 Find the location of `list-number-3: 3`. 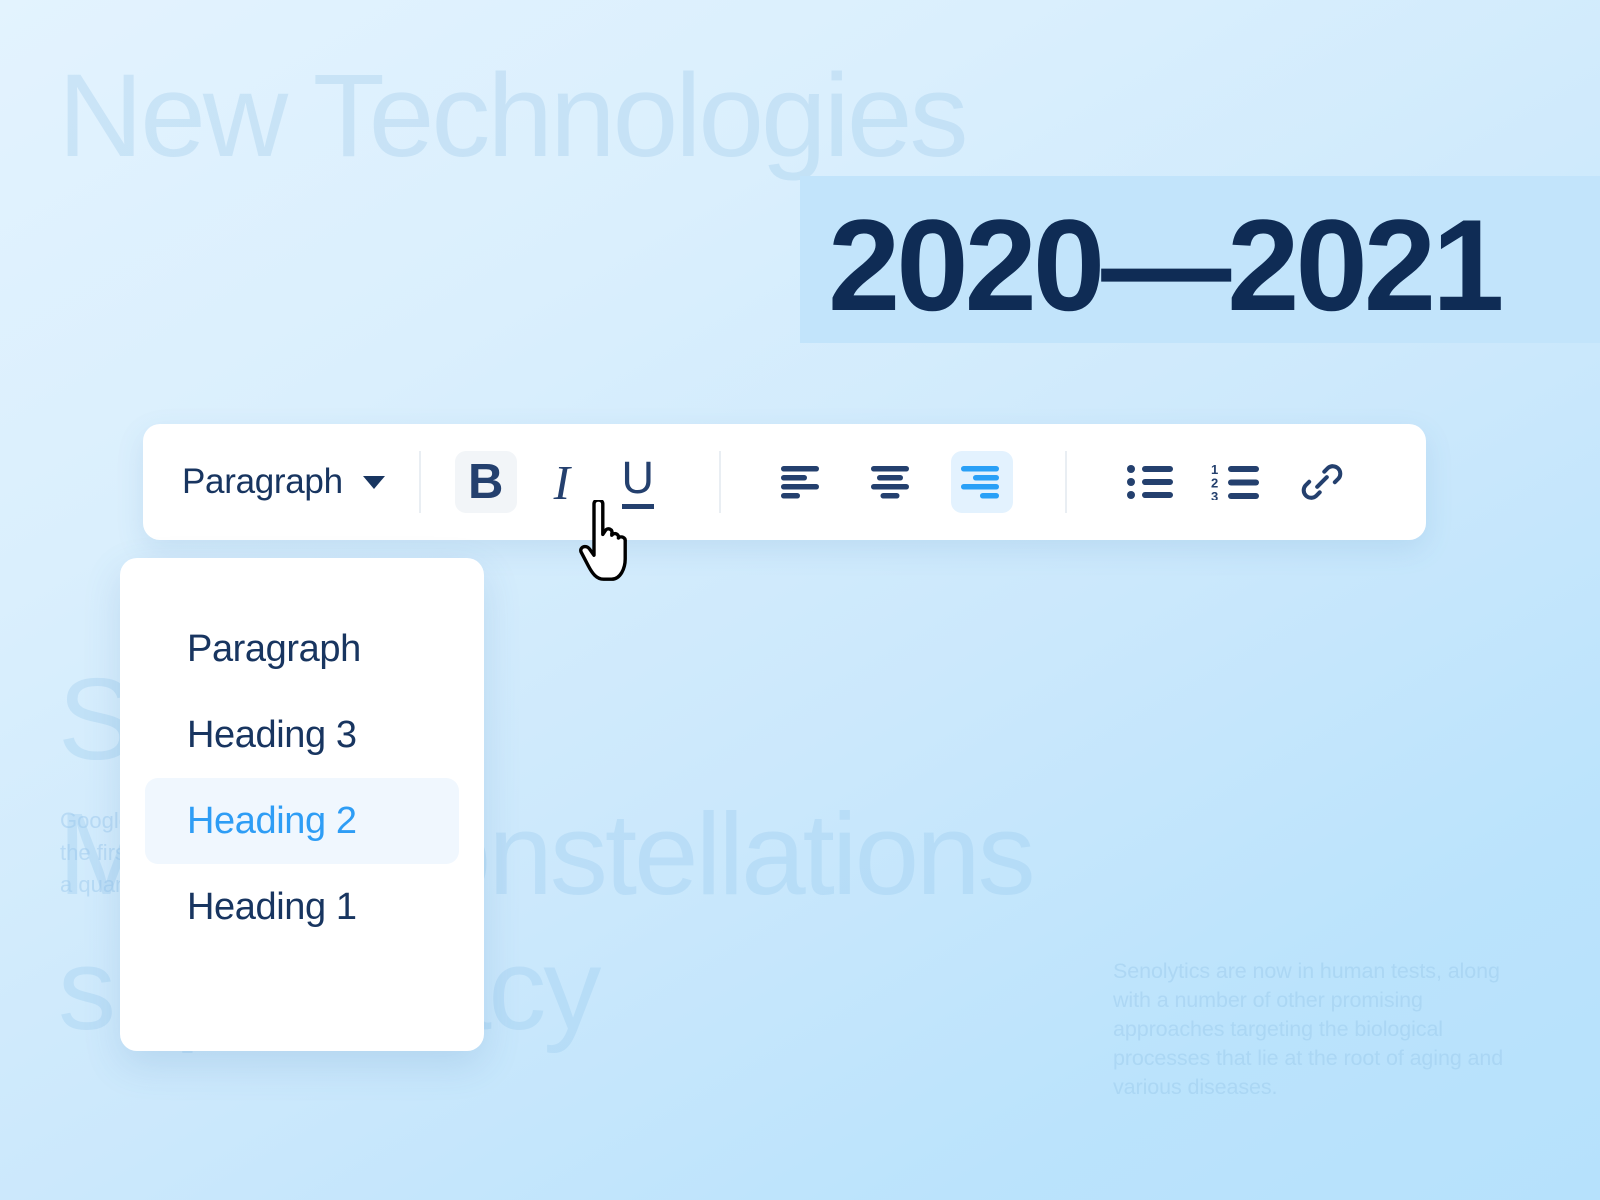

list-number-3: 3 is located at coordinates (1214, 494).